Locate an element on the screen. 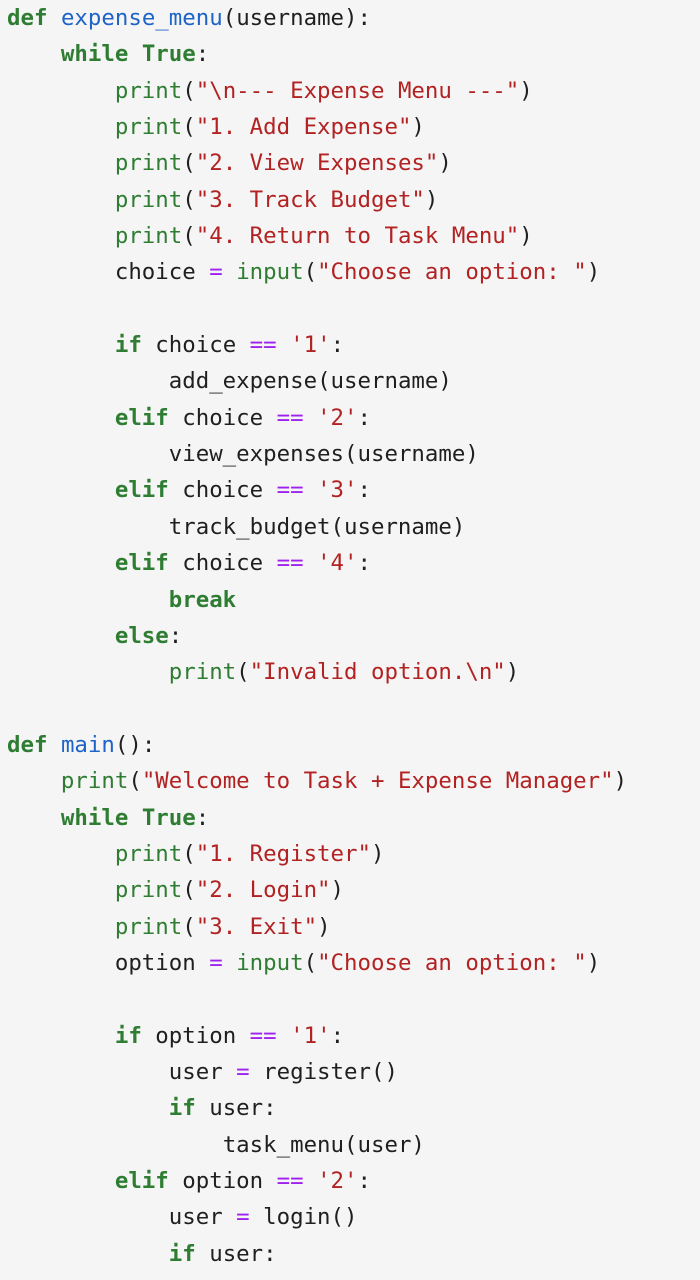 The height and width of the screenshot is (1280, 700). keyword-token: break is located at coordinates (202, 599).